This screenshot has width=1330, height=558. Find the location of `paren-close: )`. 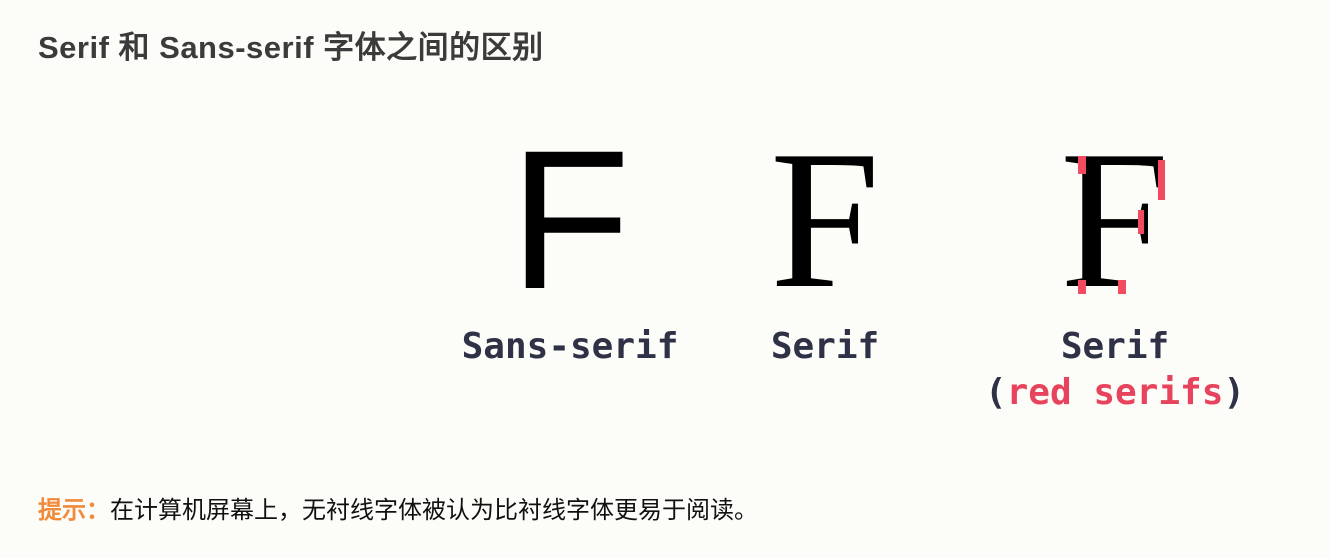

paren-close: ) is located at coordinates (1234, 392).